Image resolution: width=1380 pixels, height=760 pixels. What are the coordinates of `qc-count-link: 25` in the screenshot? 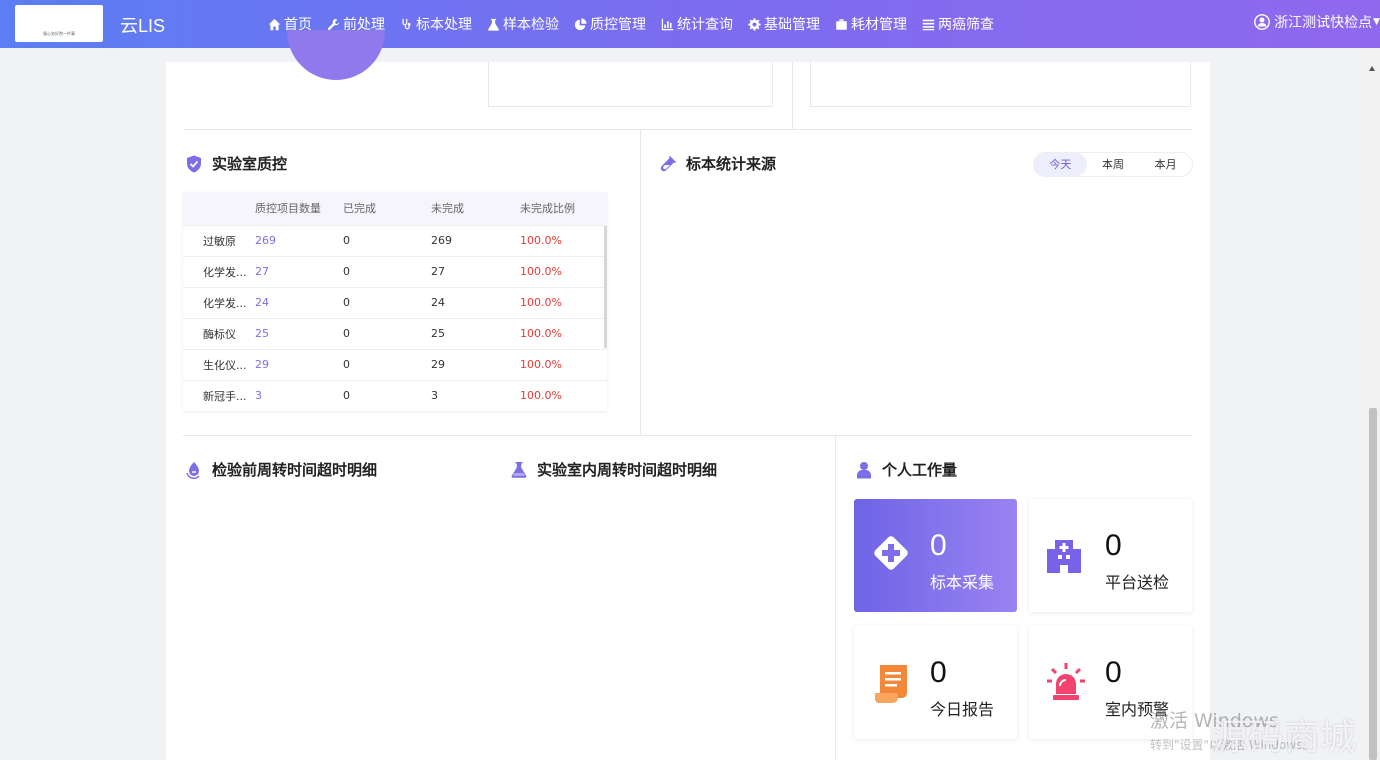 It's located at (299, 333).